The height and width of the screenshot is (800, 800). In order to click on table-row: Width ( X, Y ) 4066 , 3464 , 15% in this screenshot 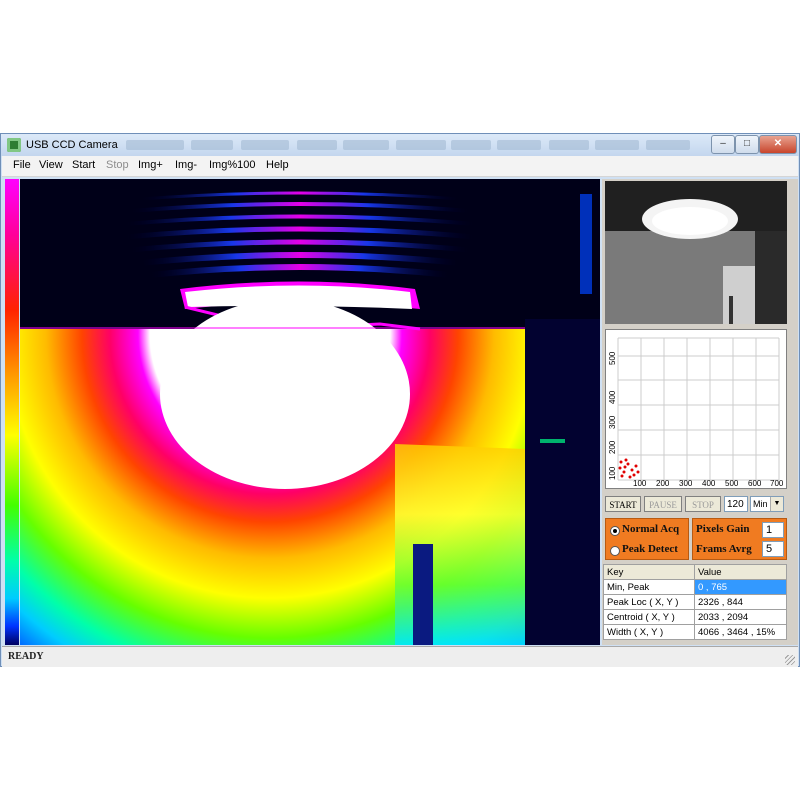, I will do `click(695, 632)`.